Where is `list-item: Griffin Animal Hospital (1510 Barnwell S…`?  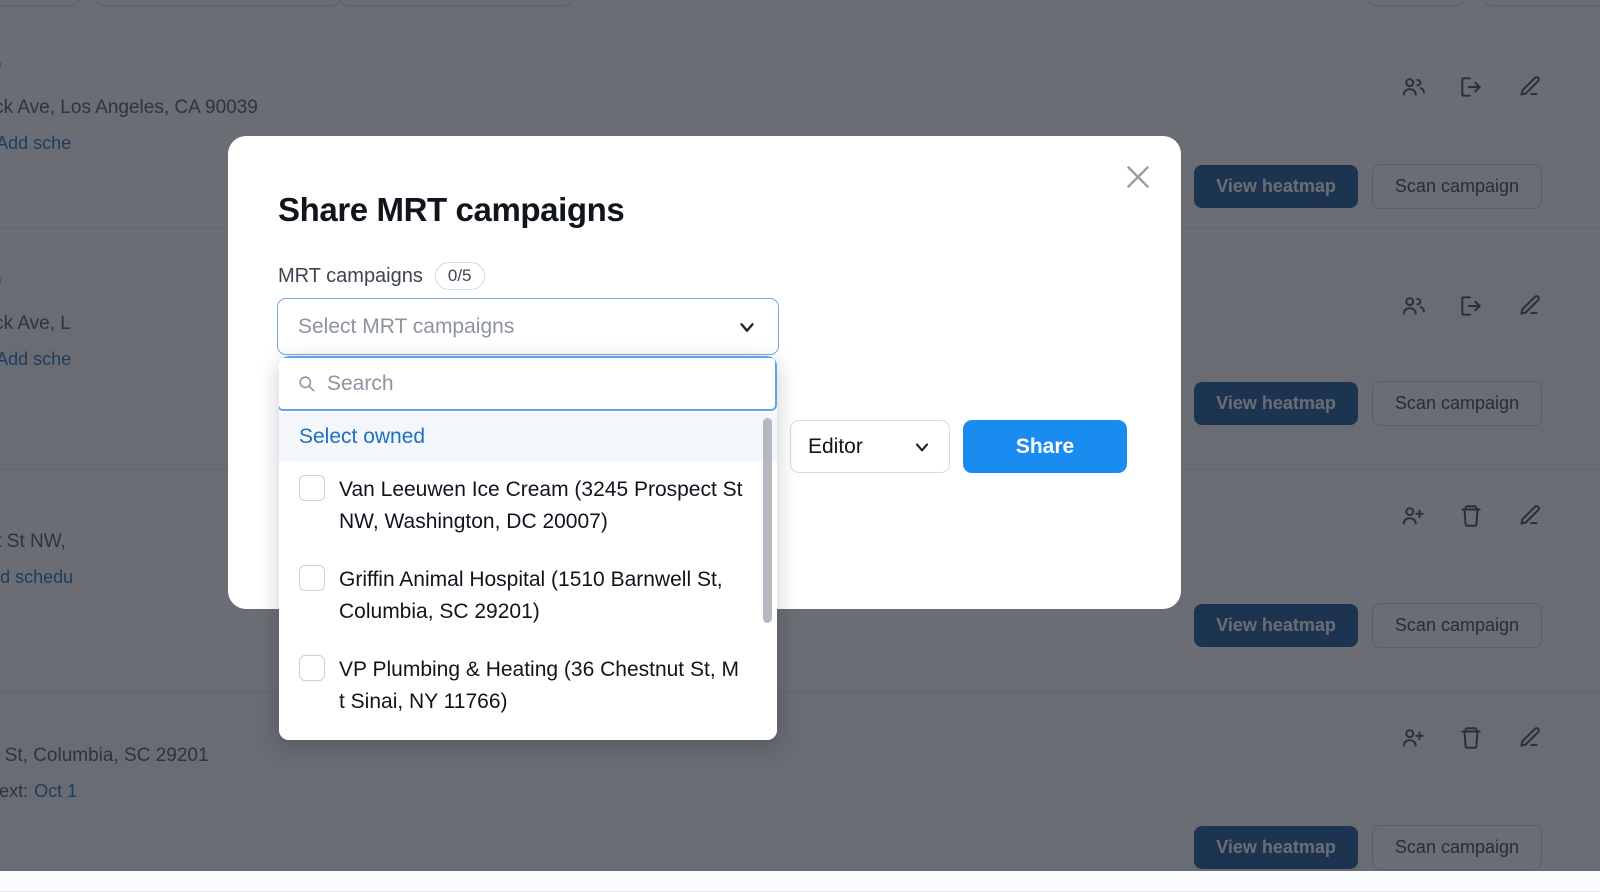 list-item: Griffin Animal Hospital (1510 Barnwell S… is located at coordinates (528, 596).